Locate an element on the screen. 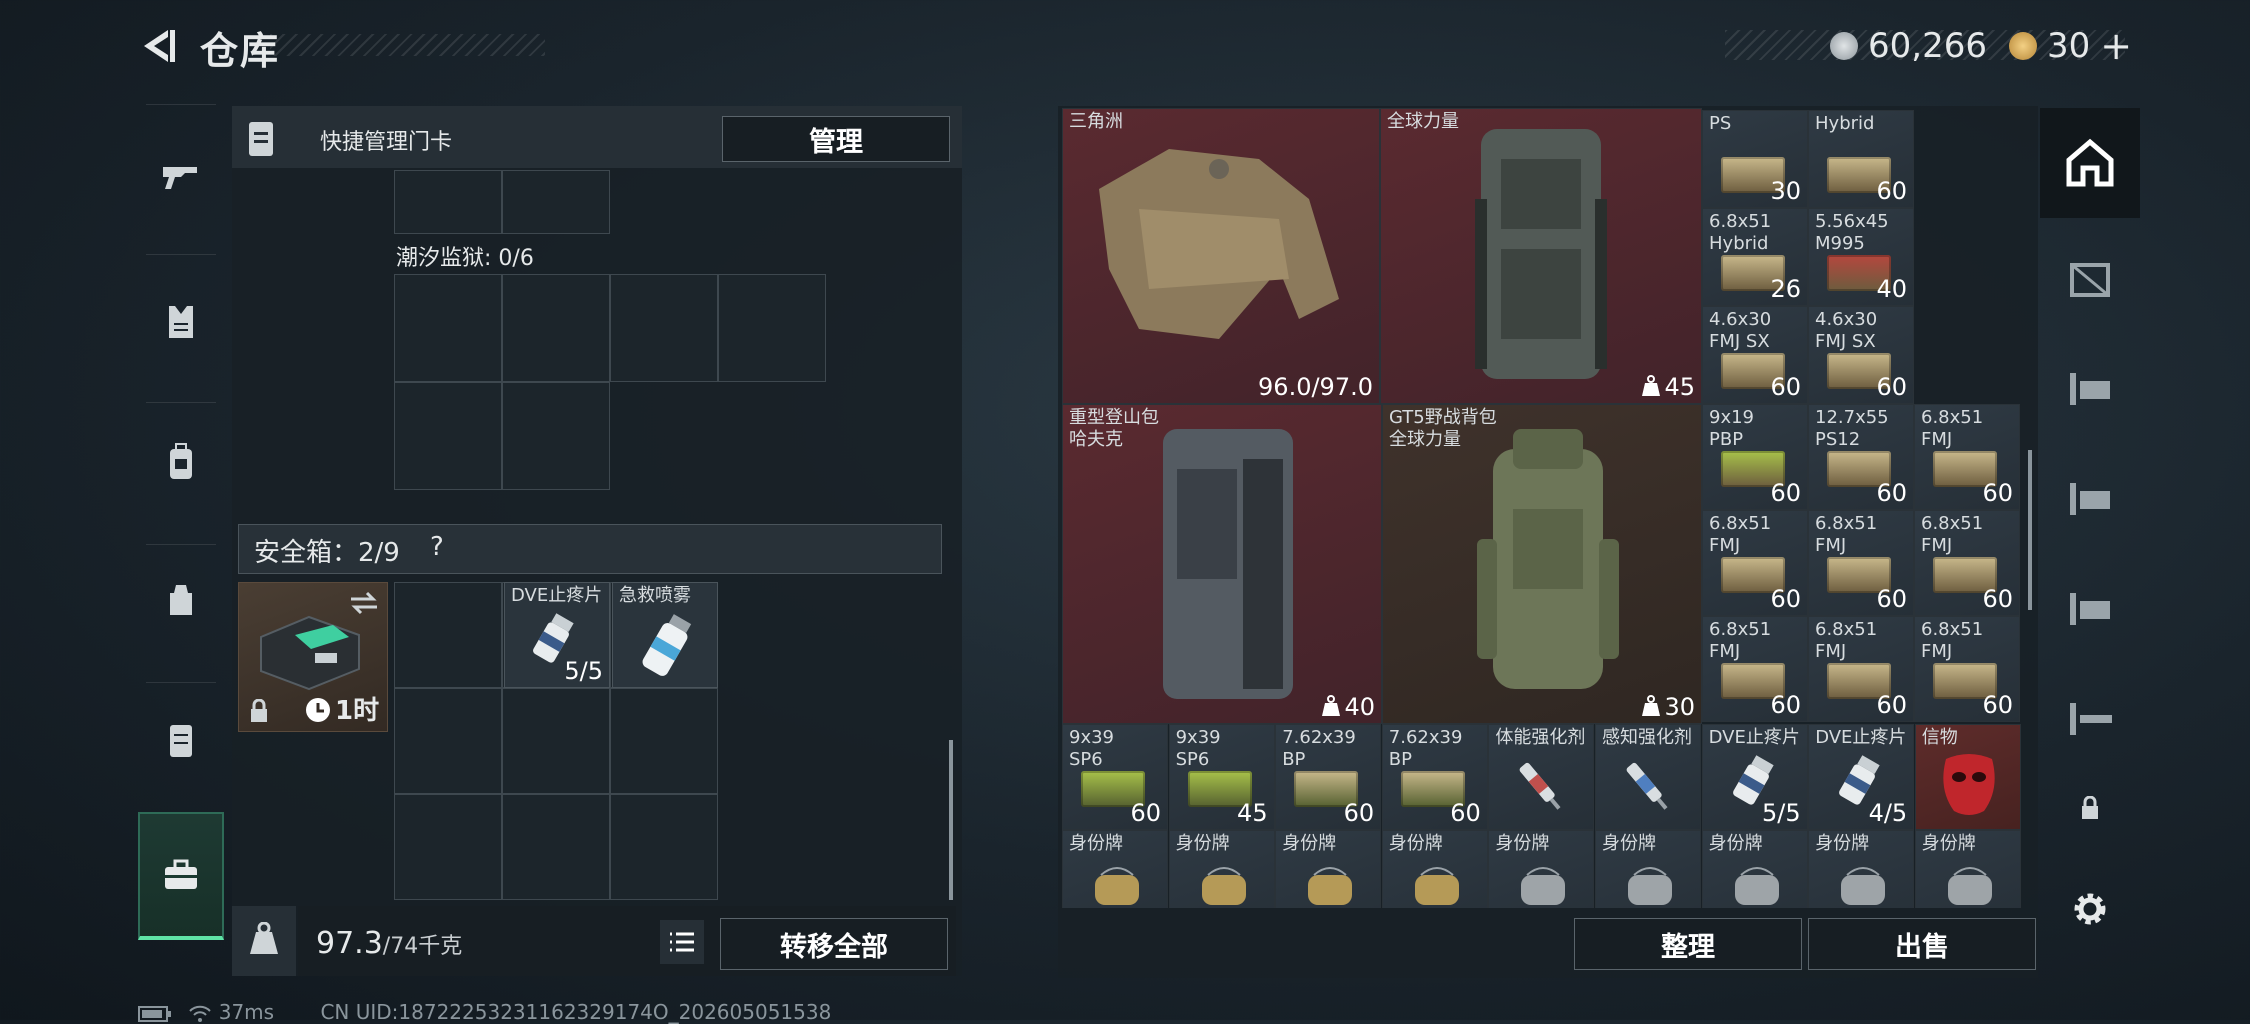  gear-icon is located at coordinates (2090, 909).